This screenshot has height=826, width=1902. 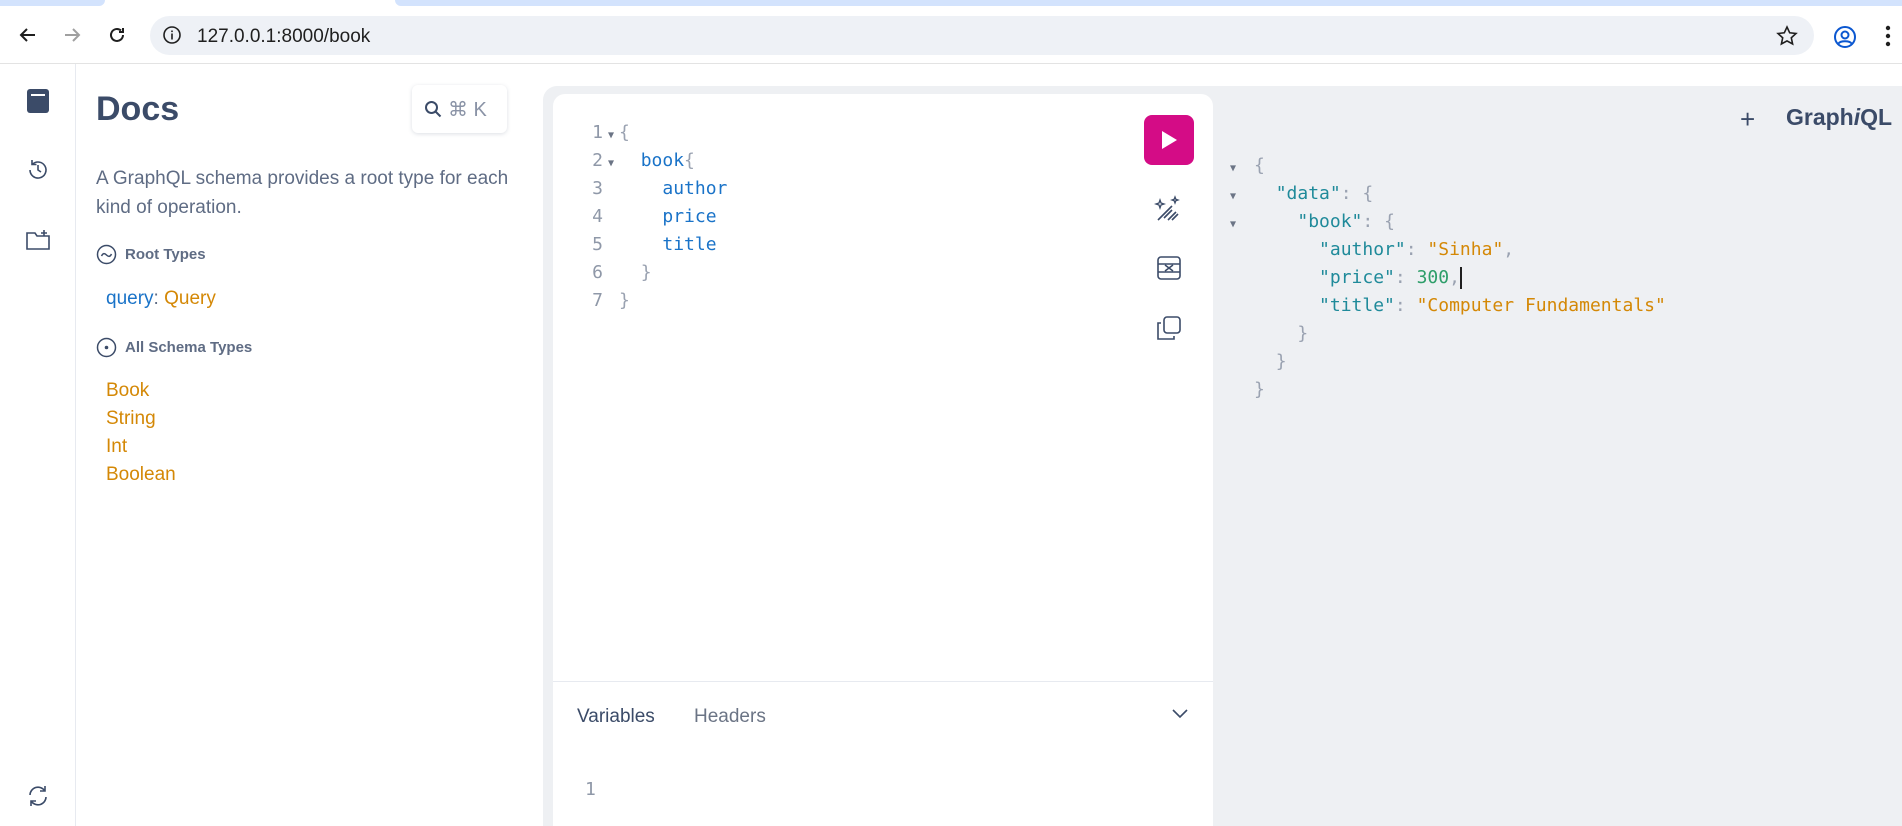 What do you see at coordinates (1839, 117) in the screenshot?
I see `graphiql-logo: GraphiQL` at bounding box center [1839, 117].